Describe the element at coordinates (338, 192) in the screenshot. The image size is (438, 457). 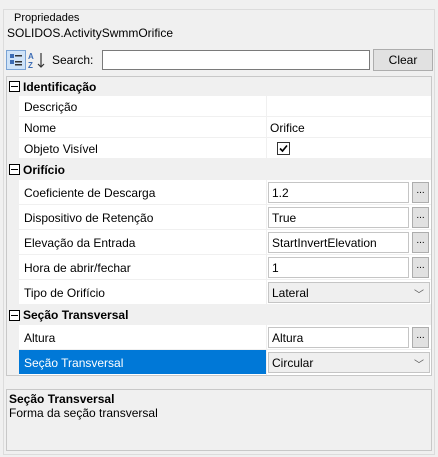
I see `value-field: 1.2` at that location.